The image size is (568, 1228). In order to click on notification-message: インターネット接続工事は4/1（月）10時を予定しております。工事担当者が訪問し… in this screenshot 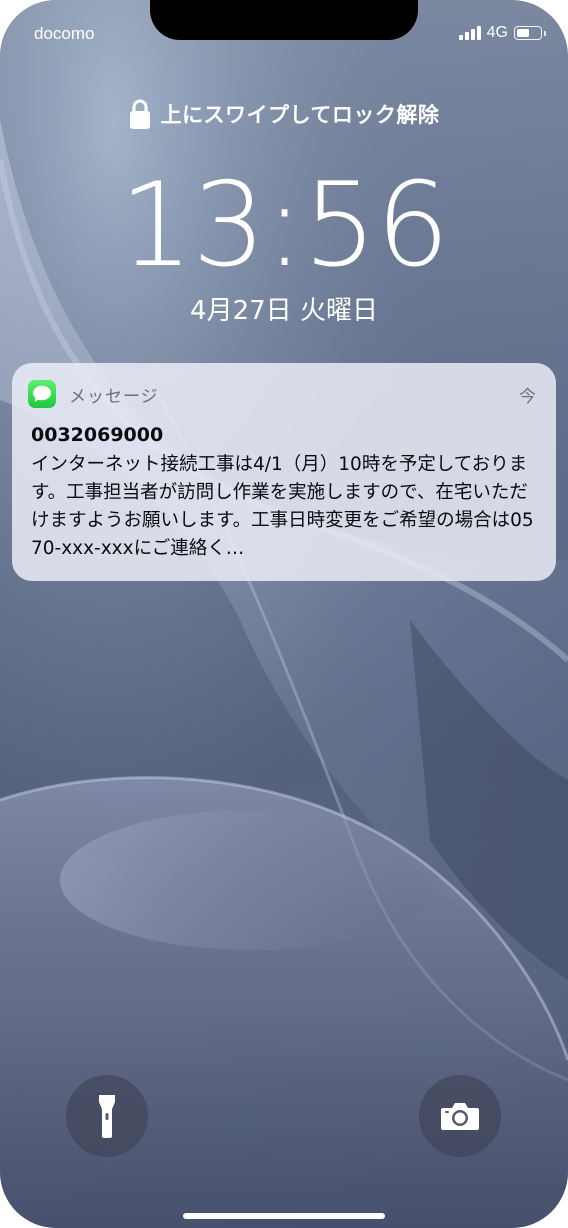, I will do `click(282, 506)`.